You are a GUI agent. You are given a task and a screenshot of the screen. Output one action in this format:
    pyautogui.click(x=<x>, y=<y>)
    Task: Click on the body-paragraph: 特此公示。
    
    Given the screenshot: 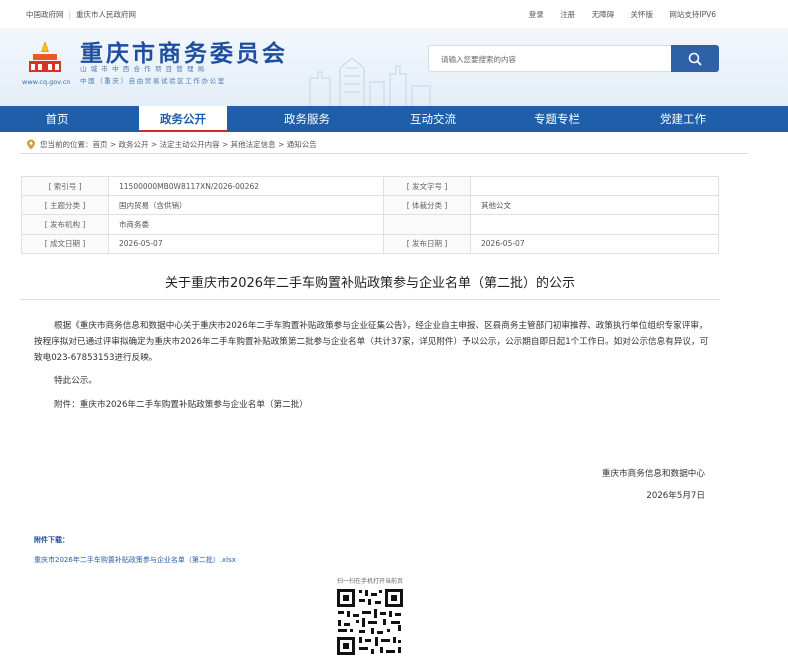 What is the action you would take?
    pyautogui.click(x=75, y=381)
    